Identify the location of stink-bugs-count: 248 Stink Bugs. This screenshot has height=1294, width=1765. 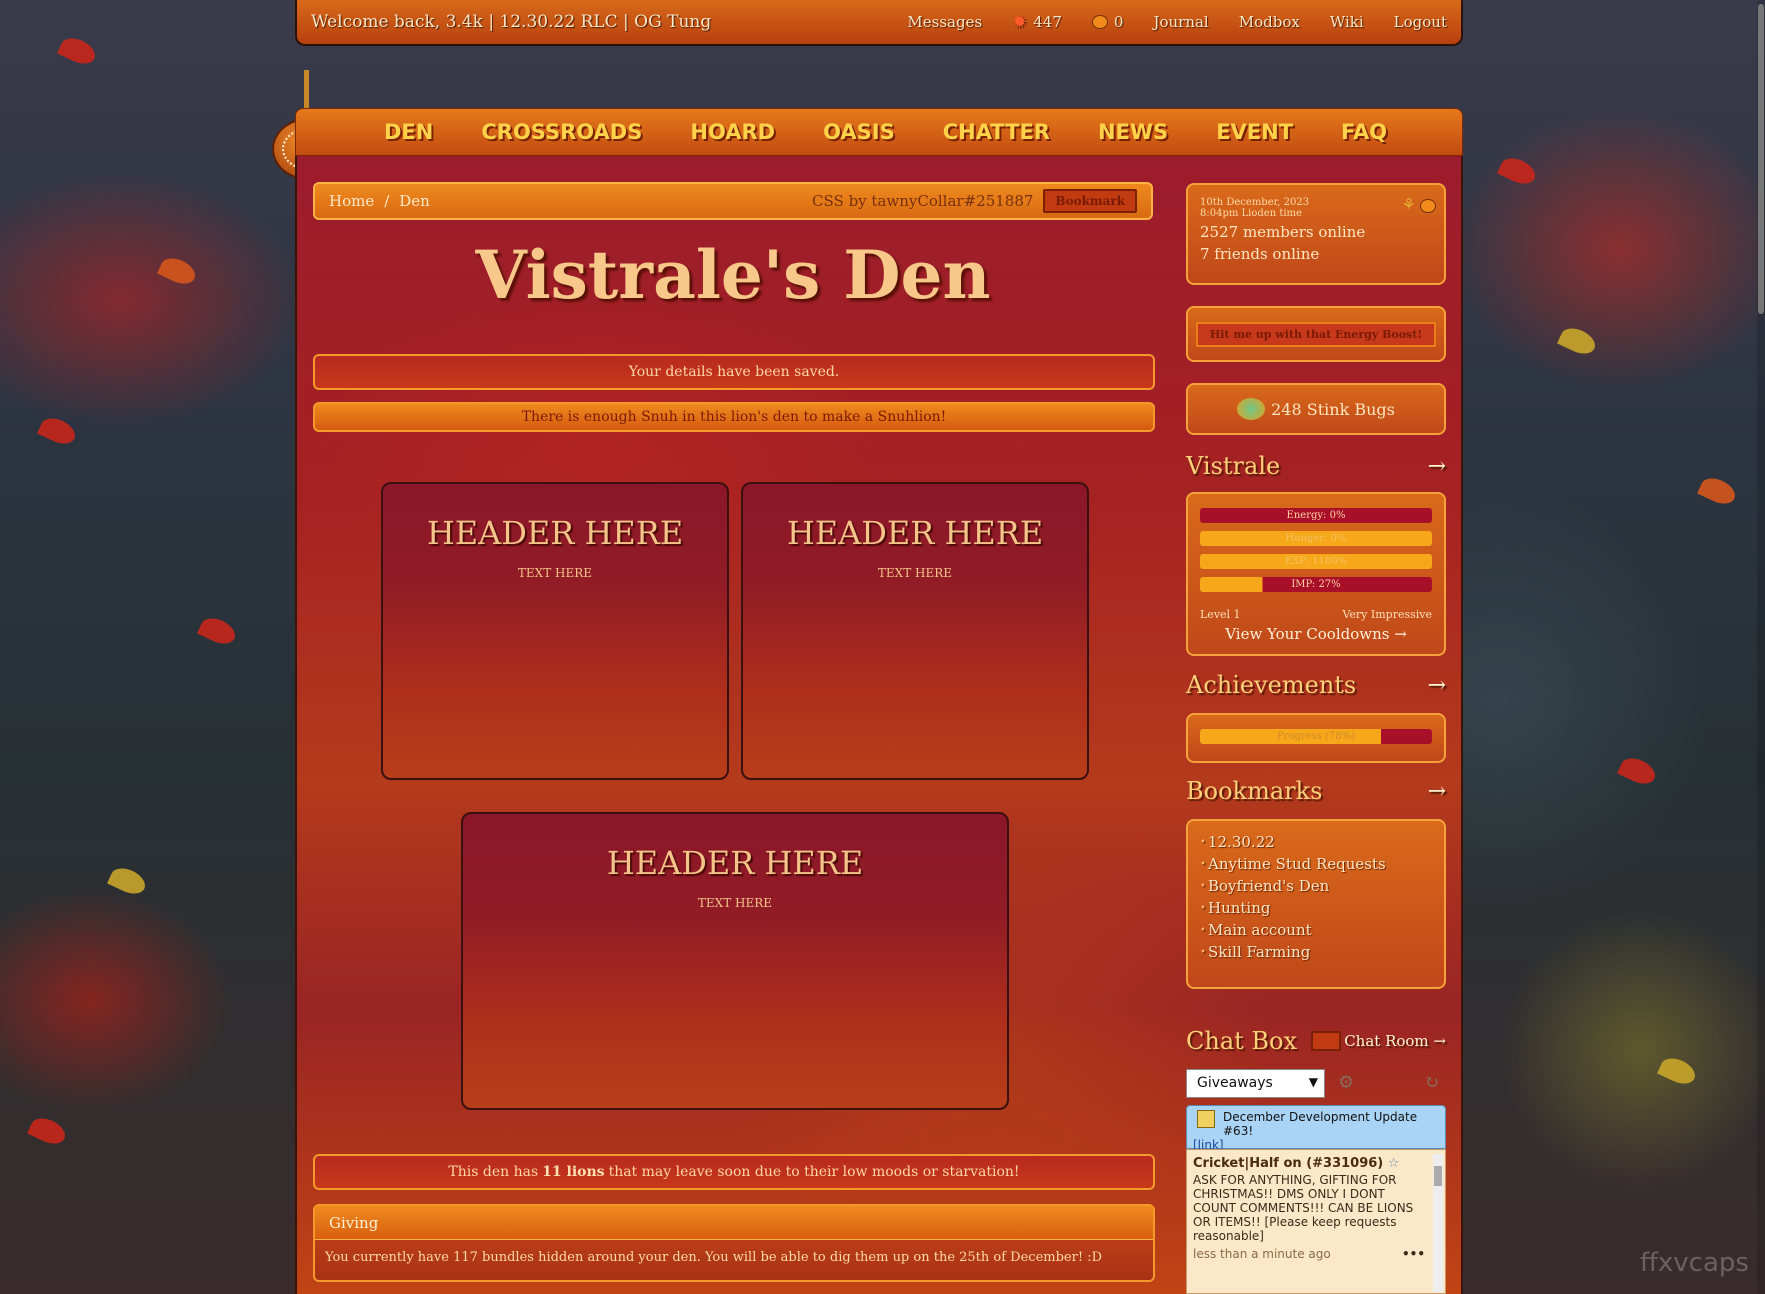
(1333, 409).